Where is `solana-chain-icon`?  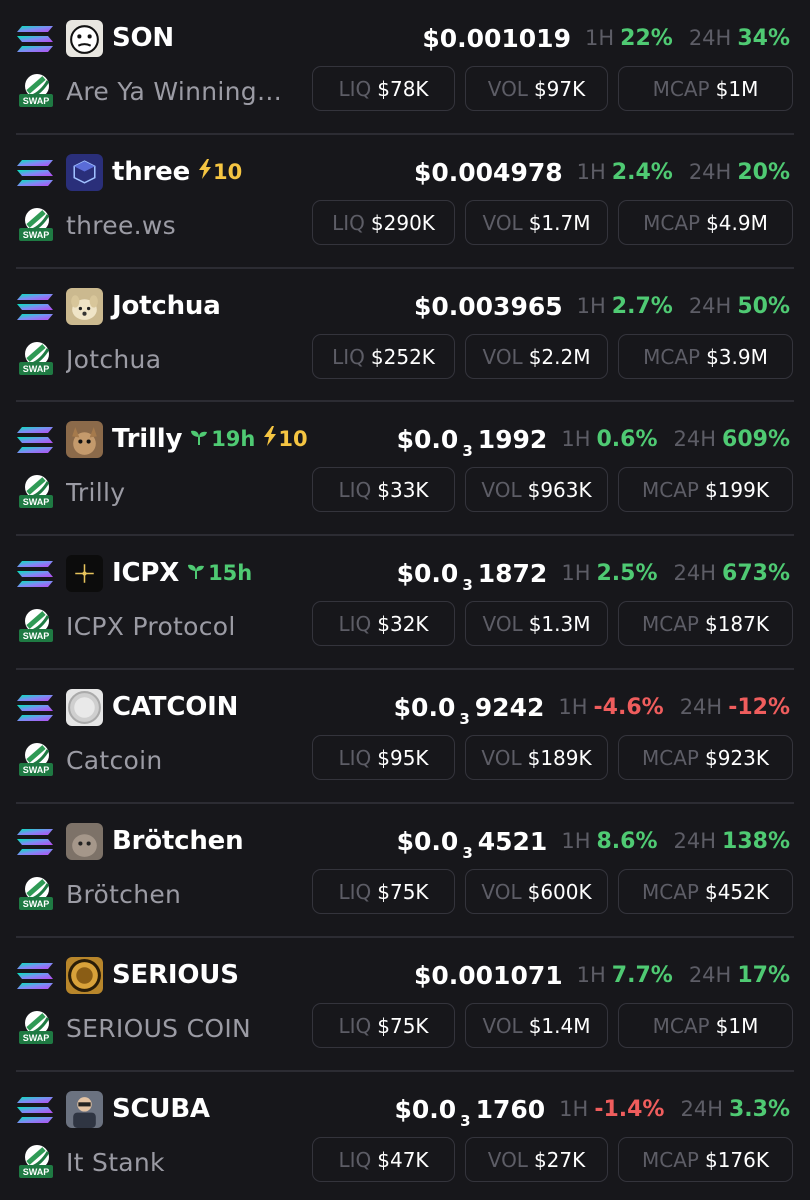 solana-chain-icon is located at coordinates (35, 574).